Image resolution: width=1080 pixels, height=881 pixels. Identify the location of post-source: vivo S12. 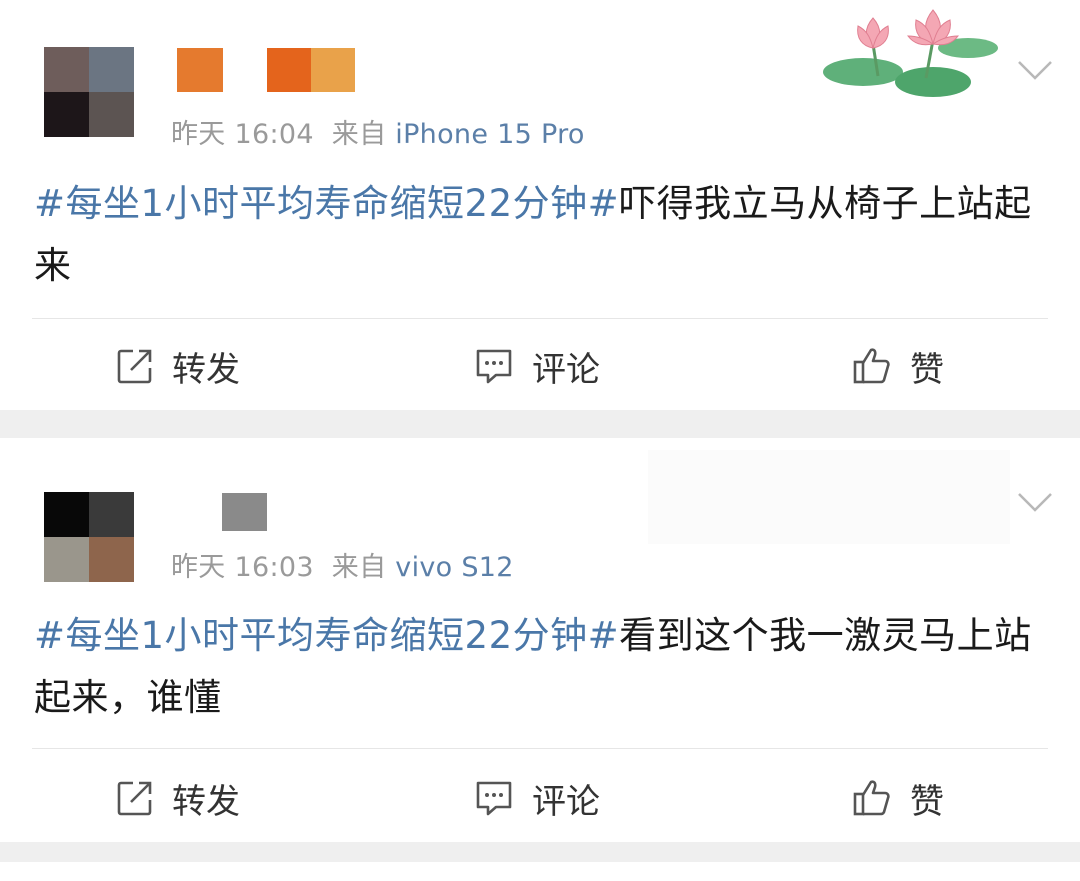
(454, 567).